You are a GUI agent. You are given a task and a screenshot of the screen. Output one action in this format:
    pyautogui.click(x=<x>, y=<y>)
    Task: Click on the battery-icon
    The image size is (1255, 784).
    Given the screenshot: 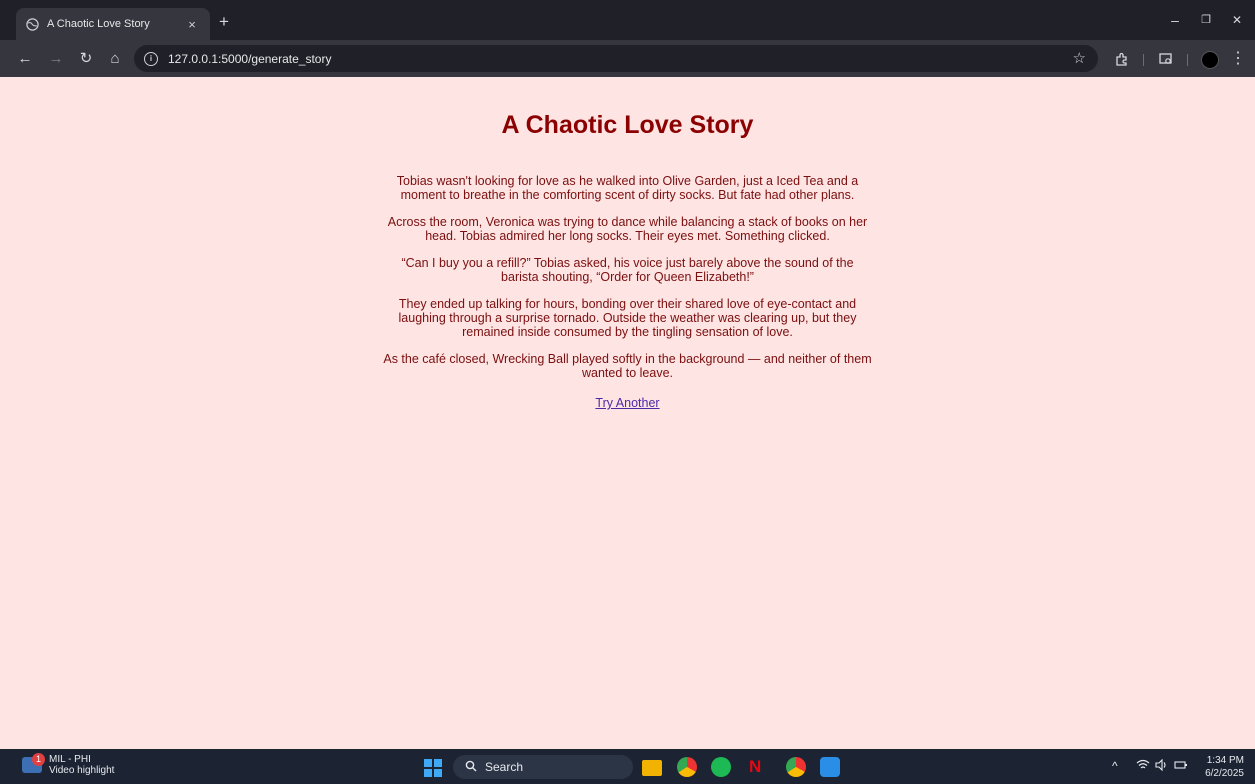 What is the action you would take?
    pyautogui.click(x=1181, y=766)
    